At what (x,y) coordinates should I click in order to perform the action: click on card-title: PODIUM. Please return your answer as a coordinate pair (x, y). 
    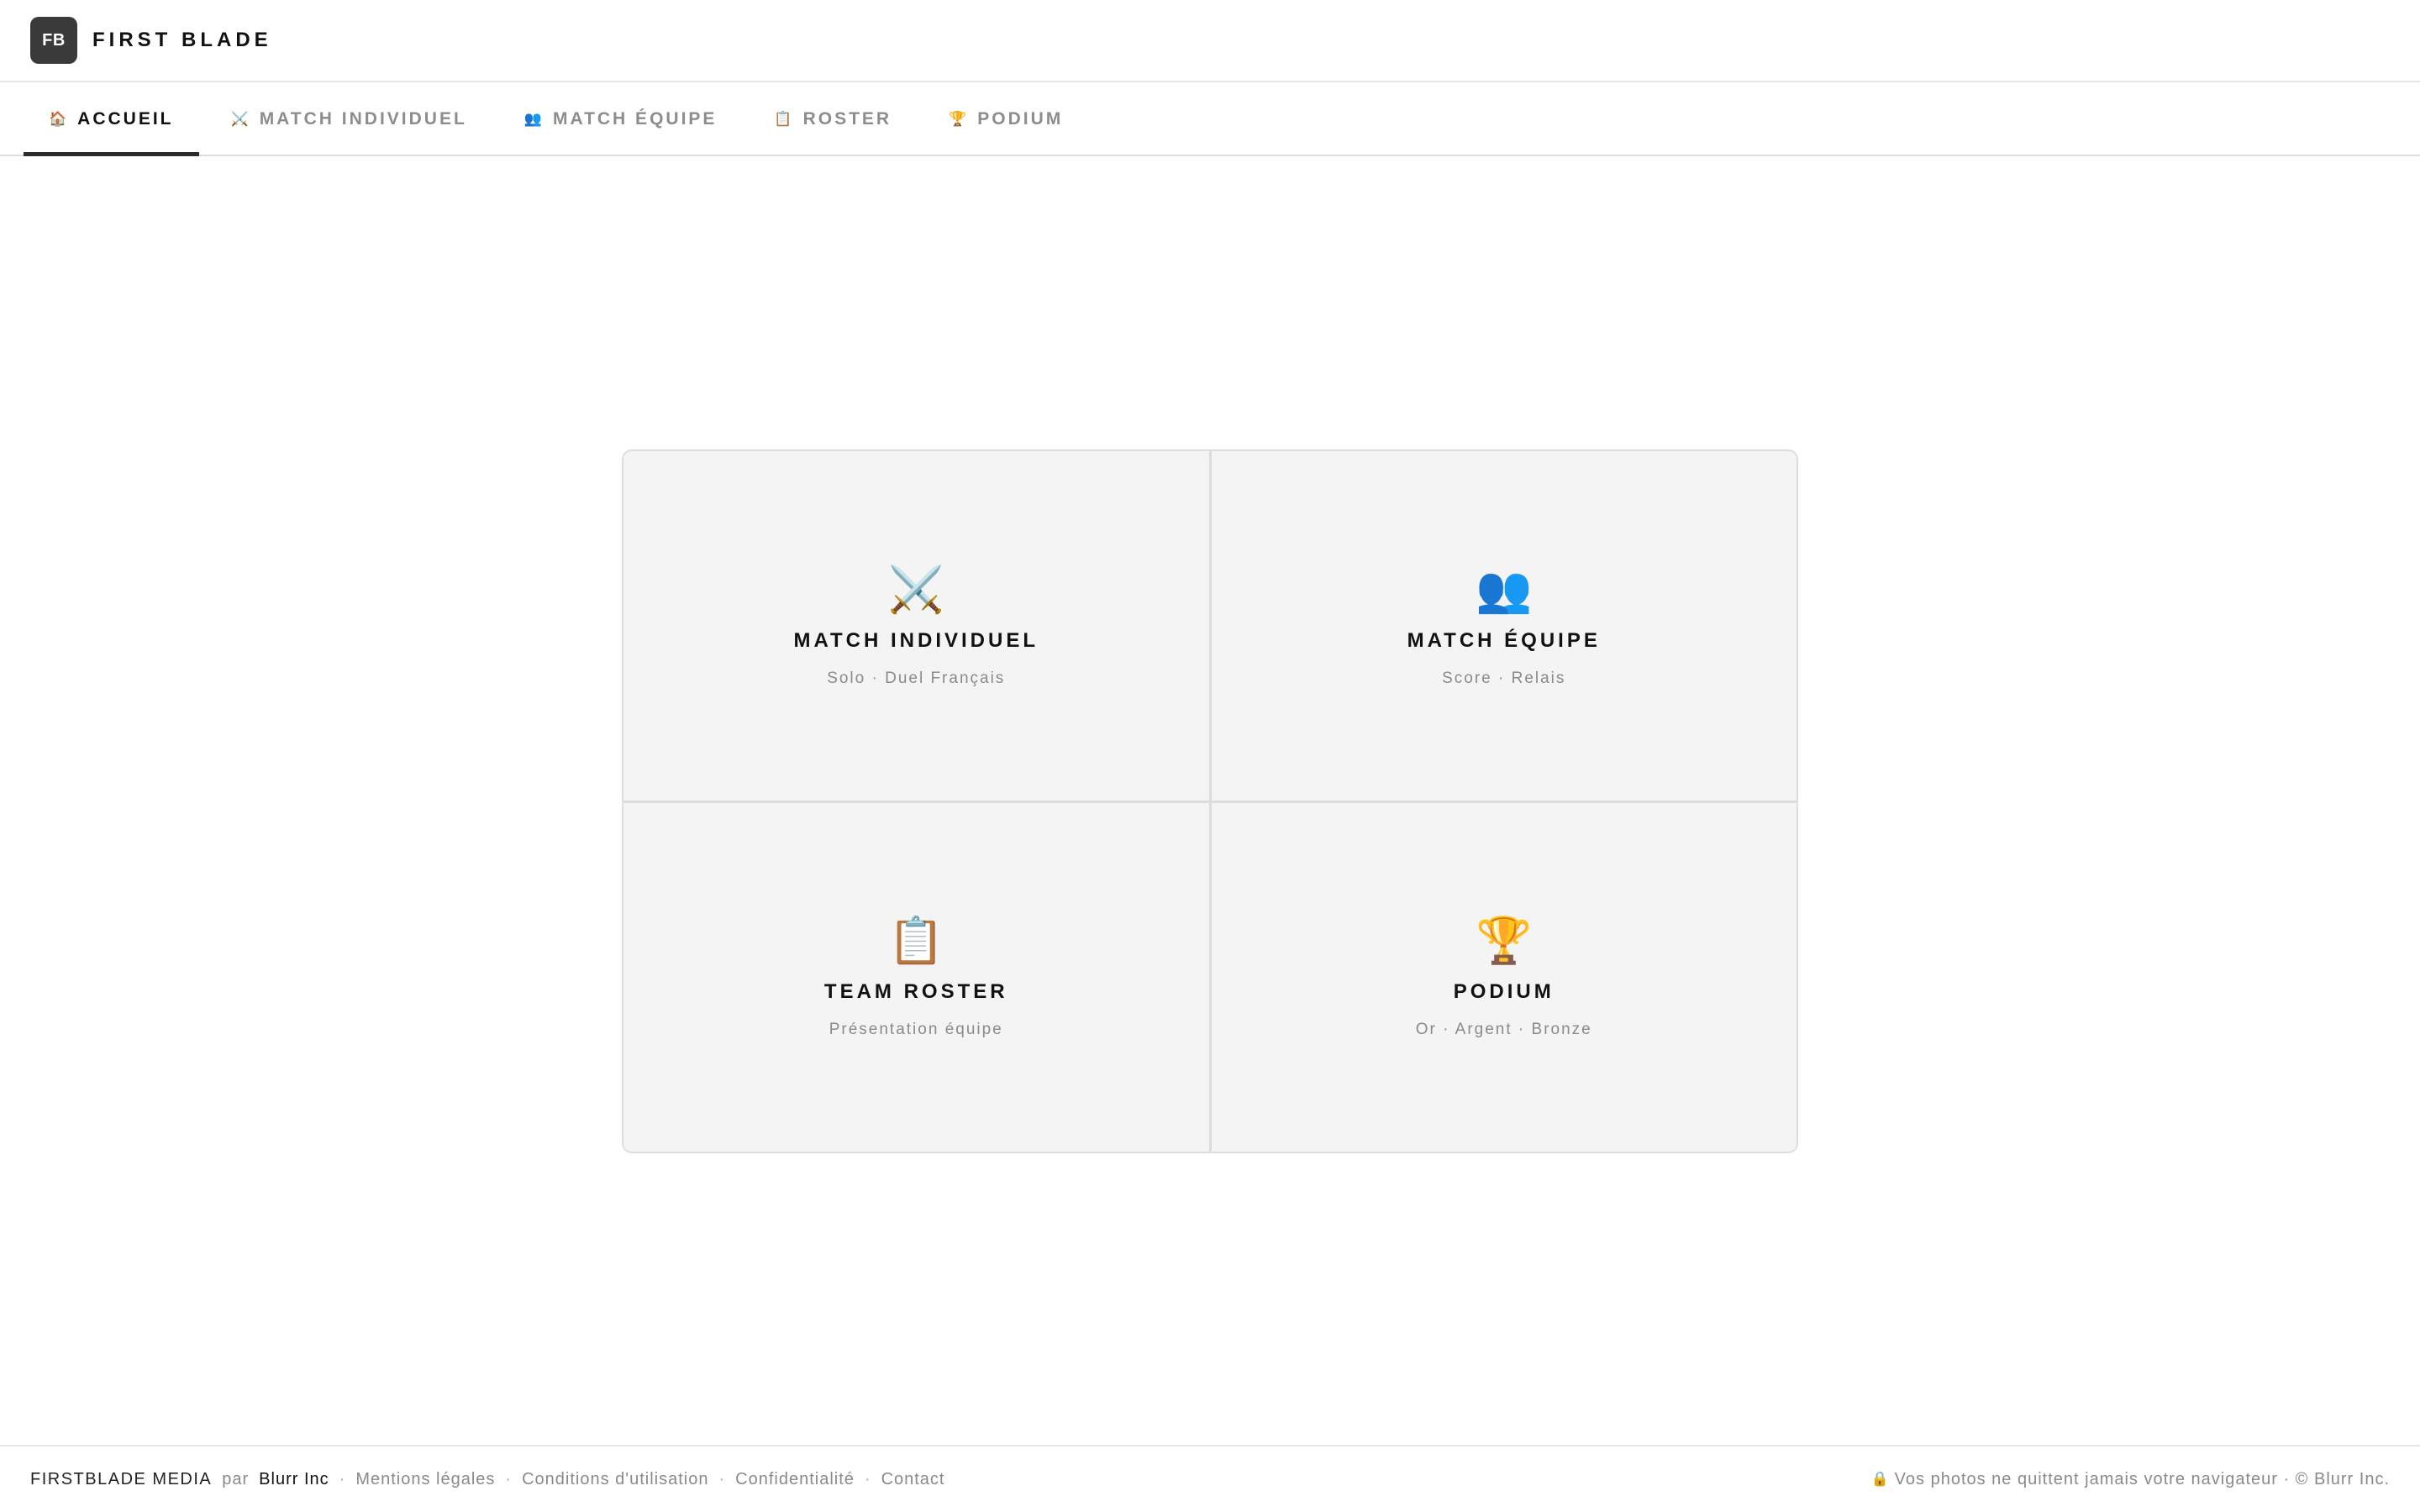
    Looking at the image, I should click on (1504, 992).